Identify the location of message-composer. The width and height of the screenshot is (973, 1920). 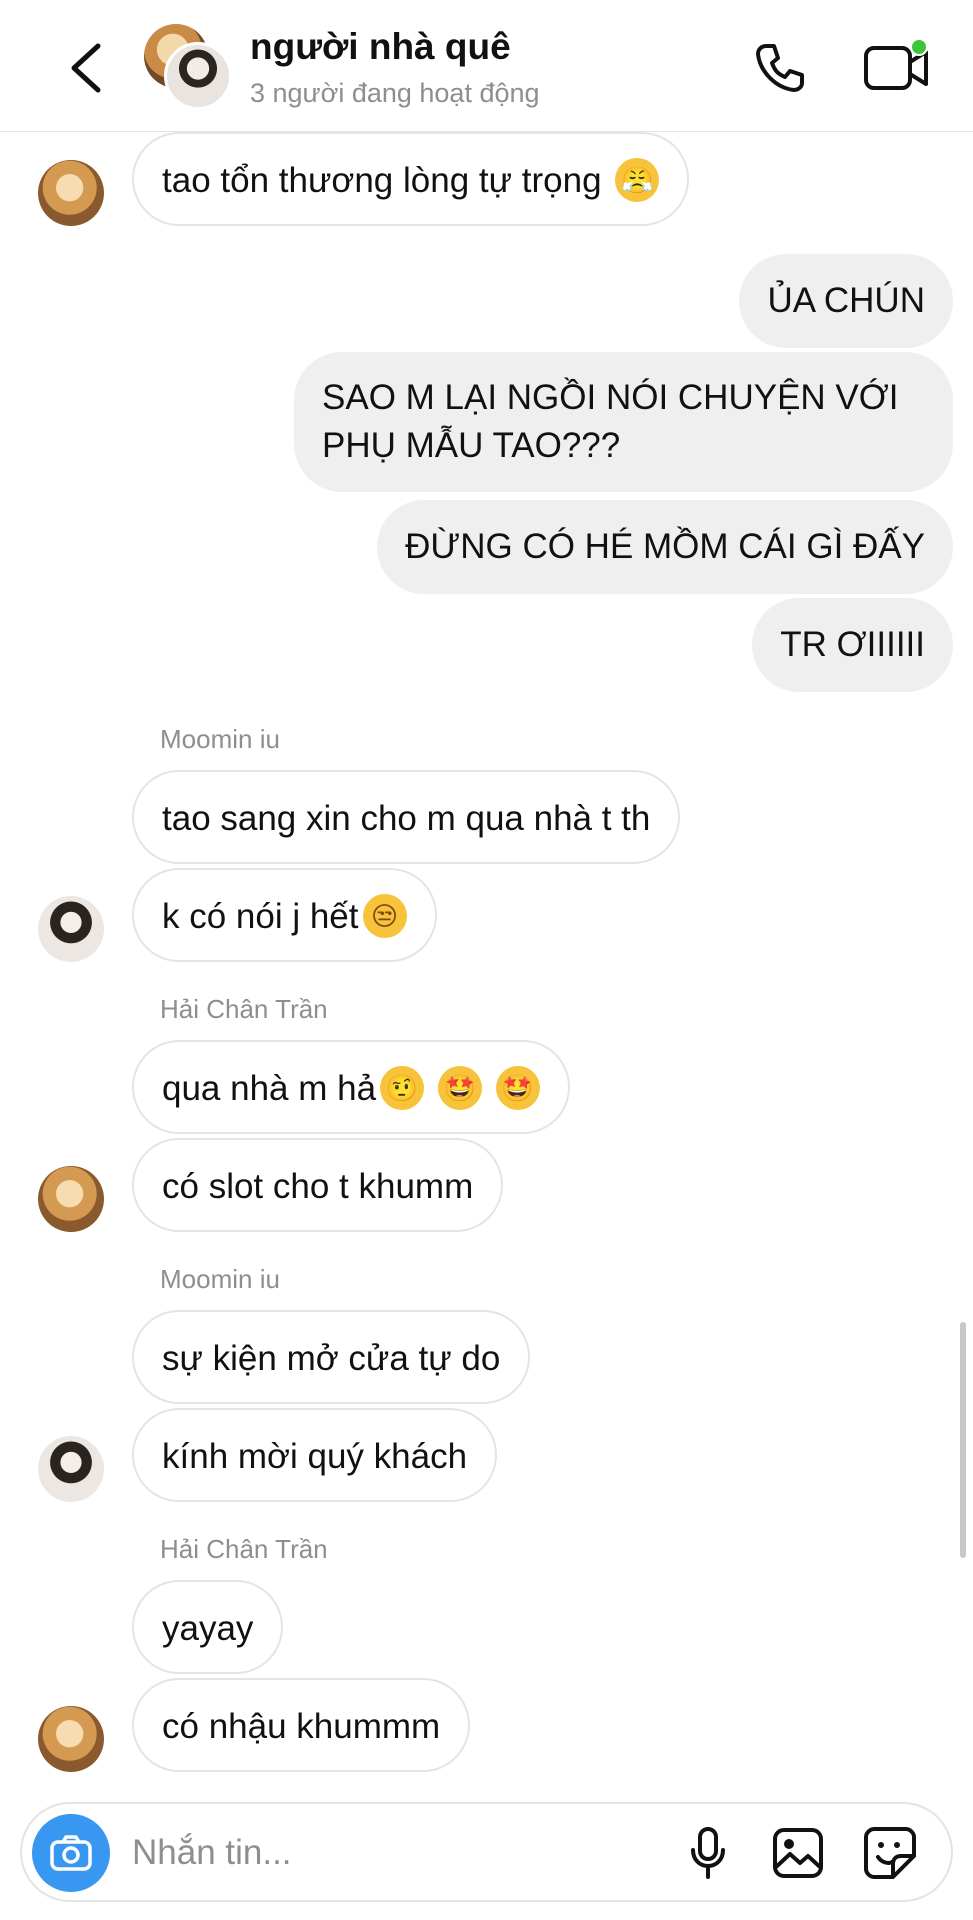
(486, 1852).